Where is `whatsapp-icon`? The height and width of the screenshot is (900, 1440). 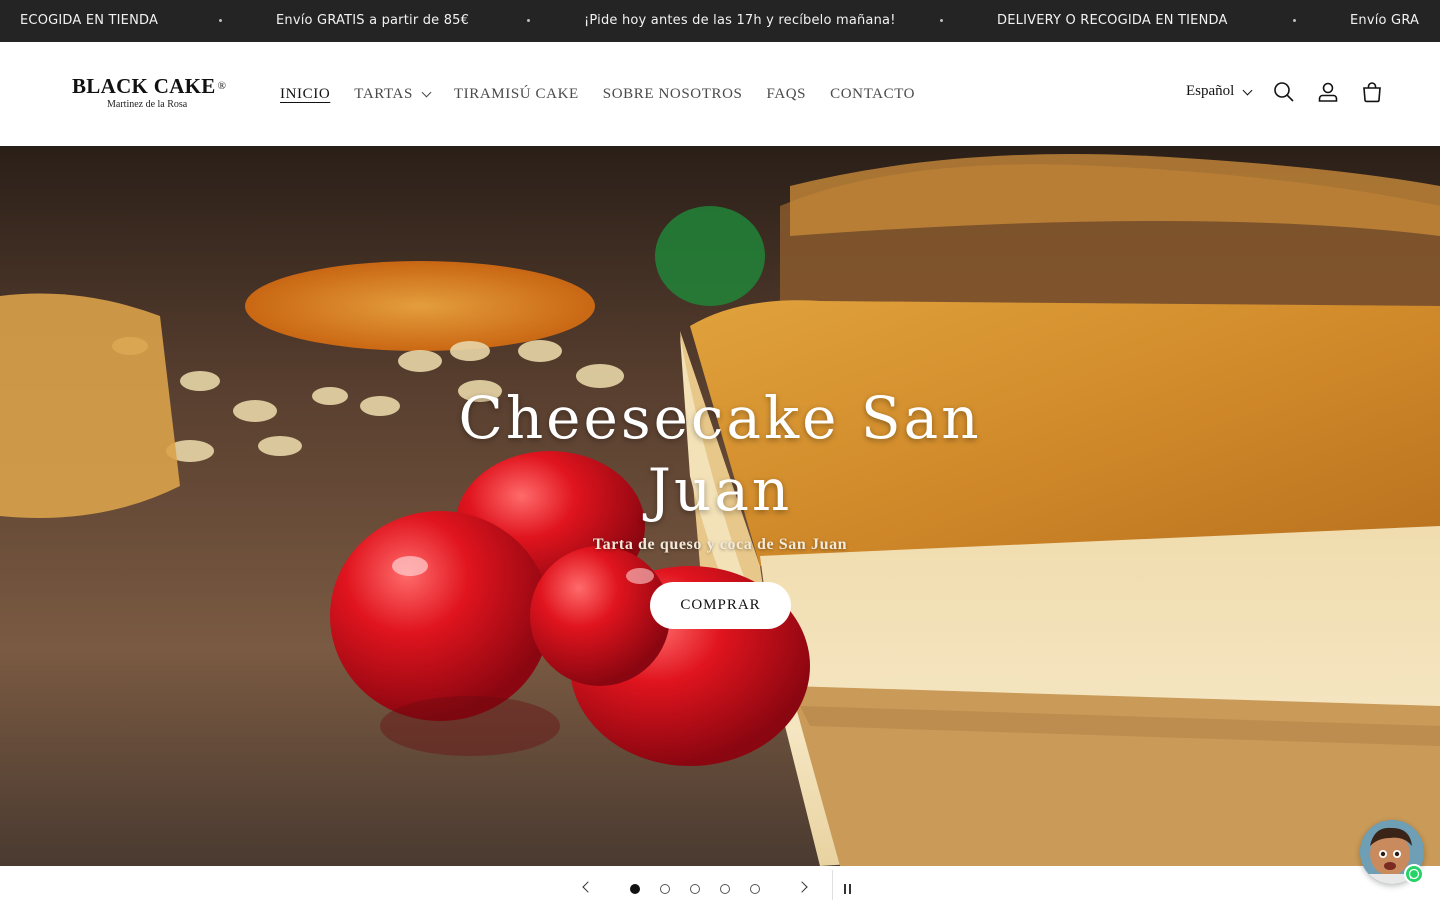 whatsapp-icon is located at coordinates (1414, 874).